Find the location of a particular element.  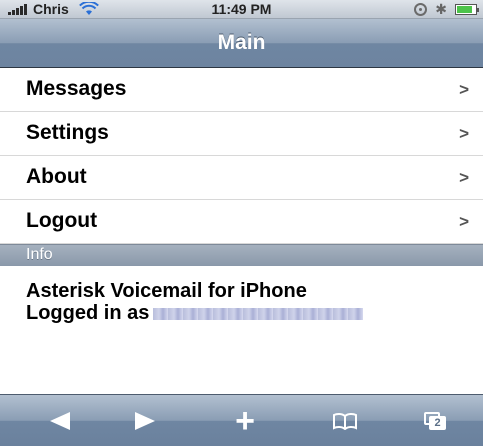

bluetooth-icon: ✱ is located at coordinates (441, 9).